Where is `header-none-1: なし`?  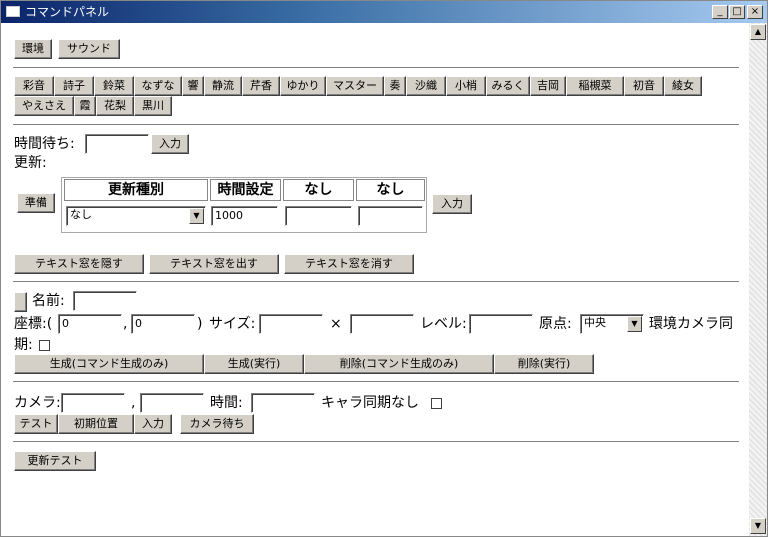 header-none-1: なし is located at coordinates (318, 190).